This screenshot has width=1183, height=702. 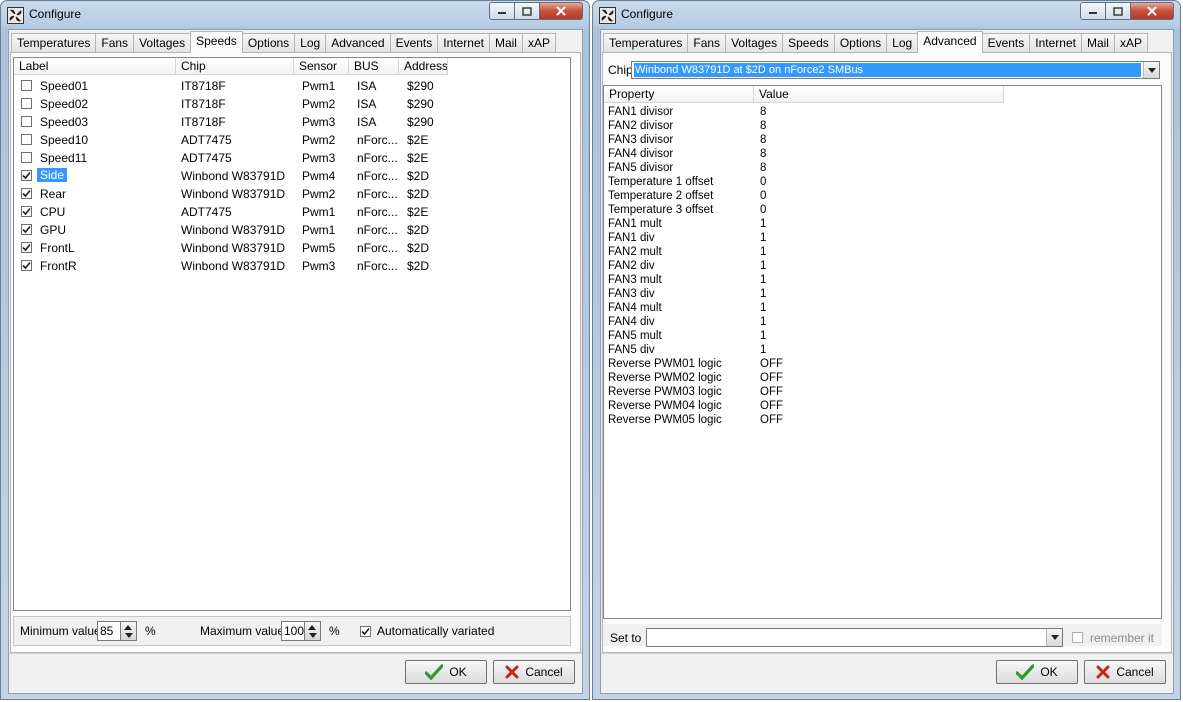 I want to click on table-row: Speed03 IT8718F Pwm3 ISA $290, so click(x=292, y=122).